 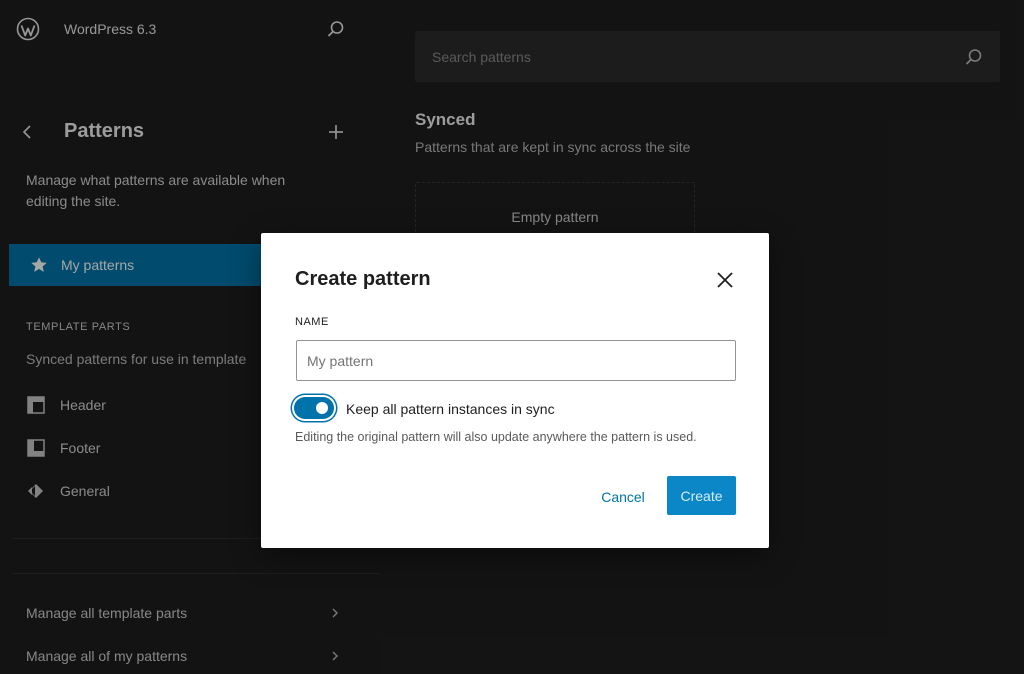 What do you see at coordinates (450, 409) in the screenshot?
I see `sync-toggle-label: Keep all pattern instances in sync` at bounding box center [450, 409].